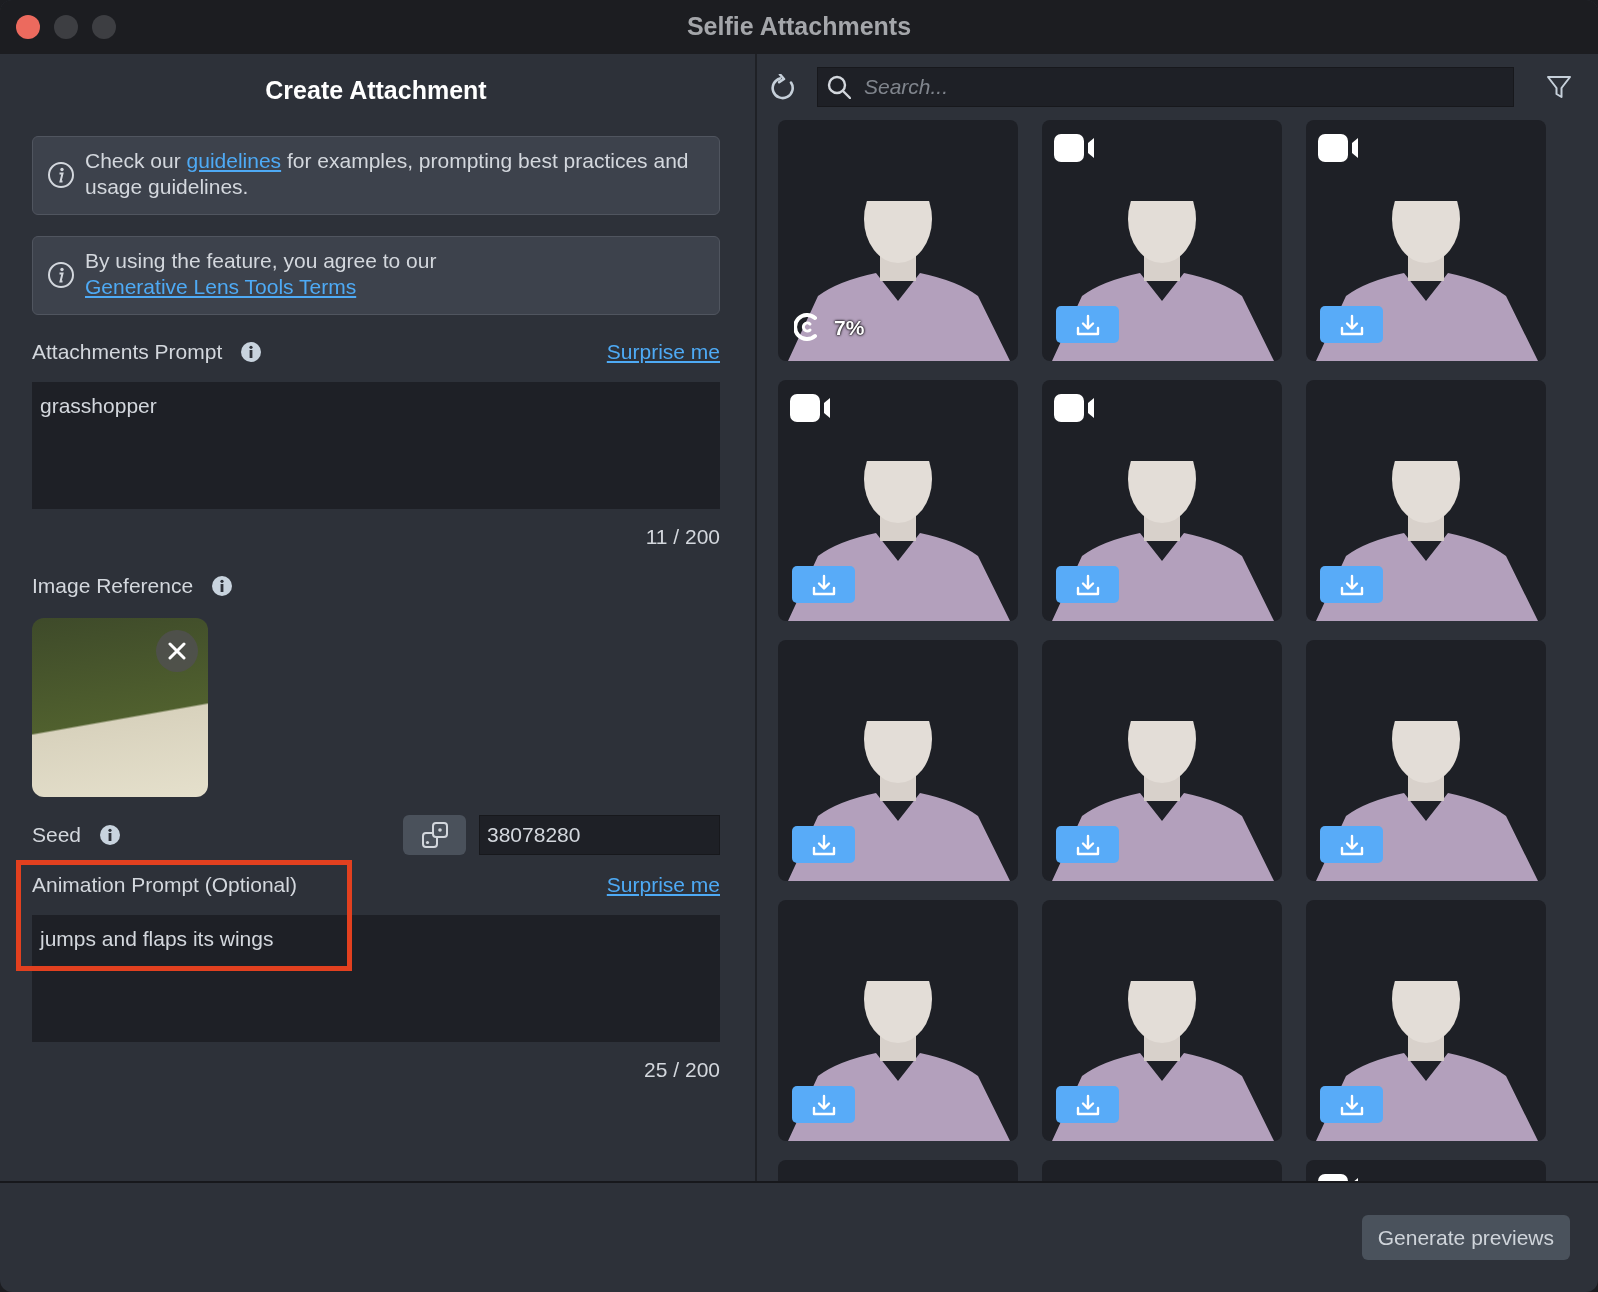 The image size is (1598, 1292). Describe the element at coordinates (376, 978) in the screenshot. I see `prompt-field: jumps and flaps its wings` at that location.